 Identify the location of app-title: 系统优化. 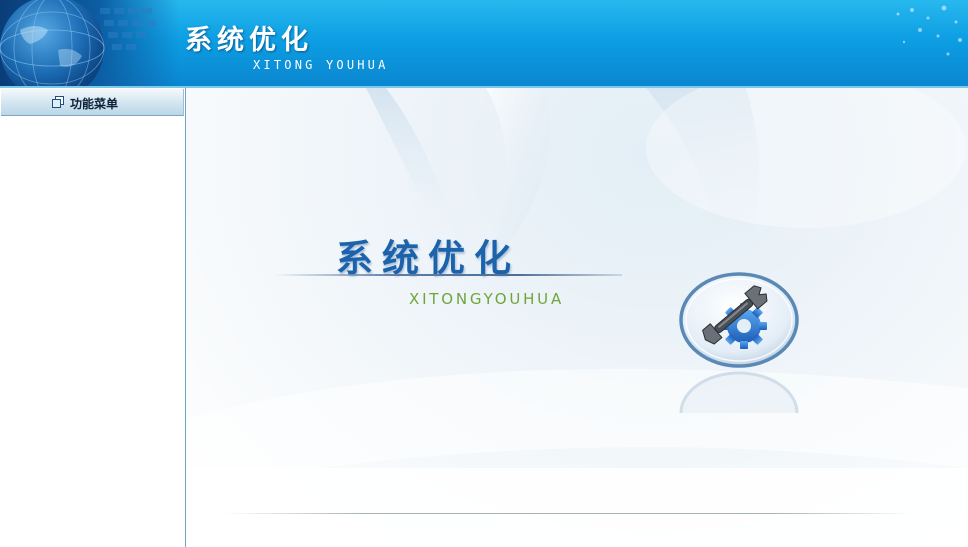
(249, 40).